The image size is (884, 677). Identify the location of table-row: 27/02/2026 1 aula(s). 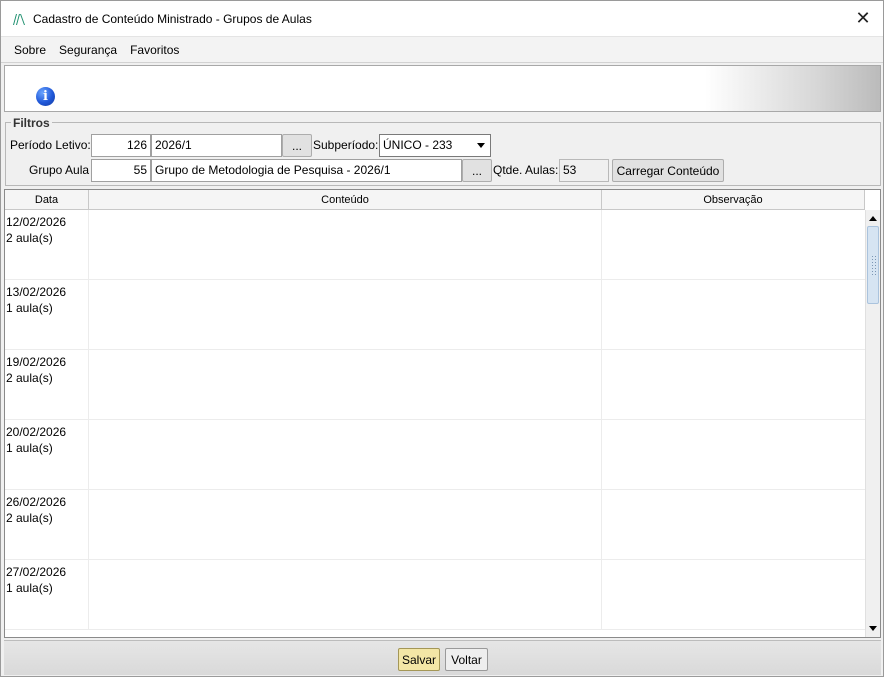
(435, 595).